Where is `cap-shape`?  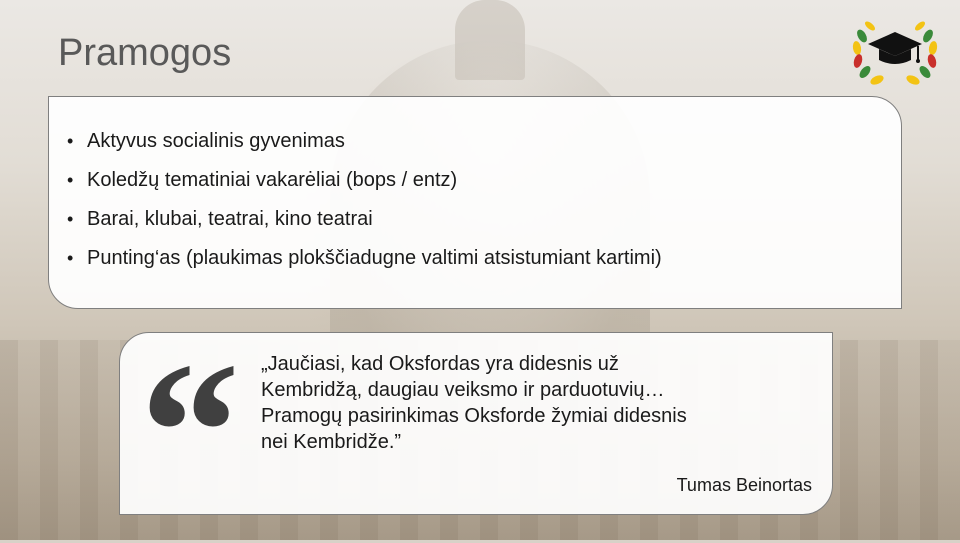 cap-shape is located at coordinates (895, 48).